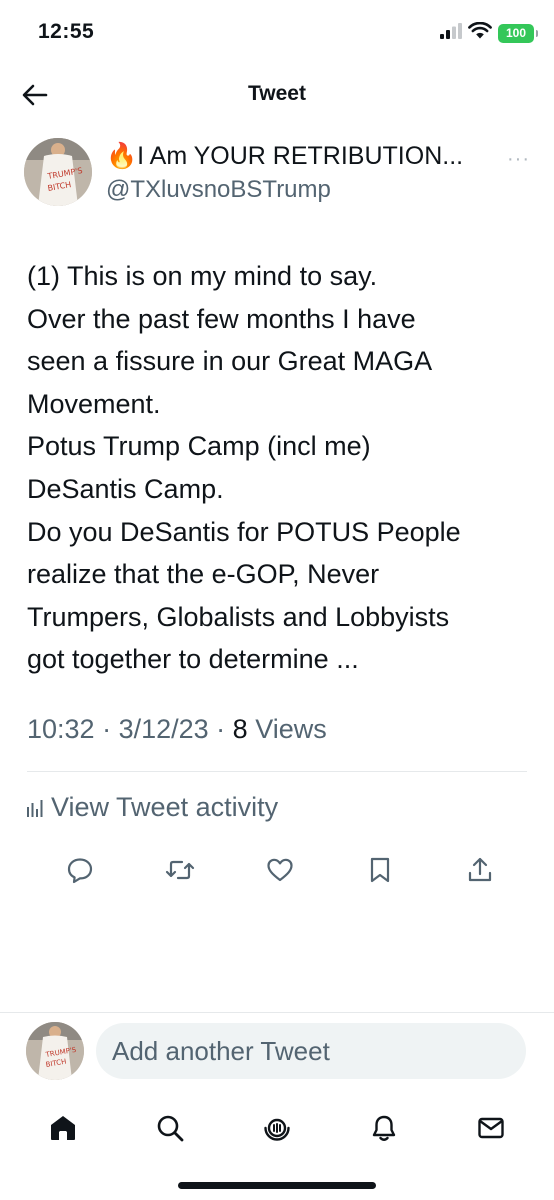 Image resolution: width=554 pixels, height=1200 pixels. I want to click on tweet-text-line: (1) This is on my mind to say., so click(202, 276).